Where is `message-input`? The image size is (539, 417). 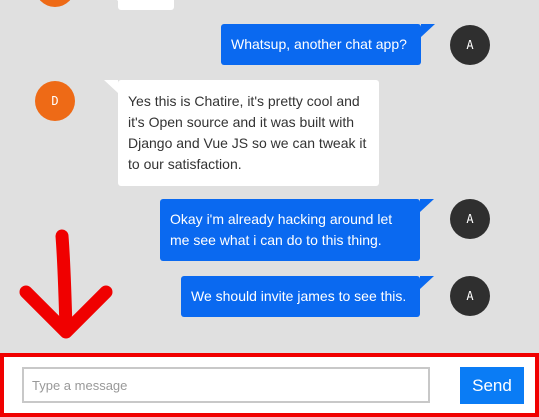
message-input is located at coordinates (226, 385).